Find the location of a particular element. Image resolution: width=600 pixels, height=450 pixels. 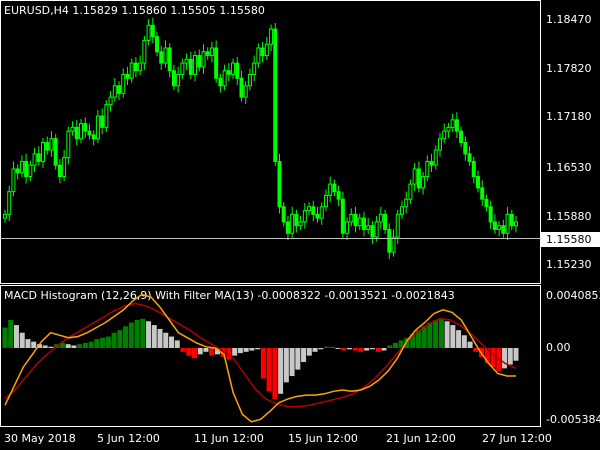

time-axis-label: 27 Jun 12:00 is located at coordinates (517, 438).